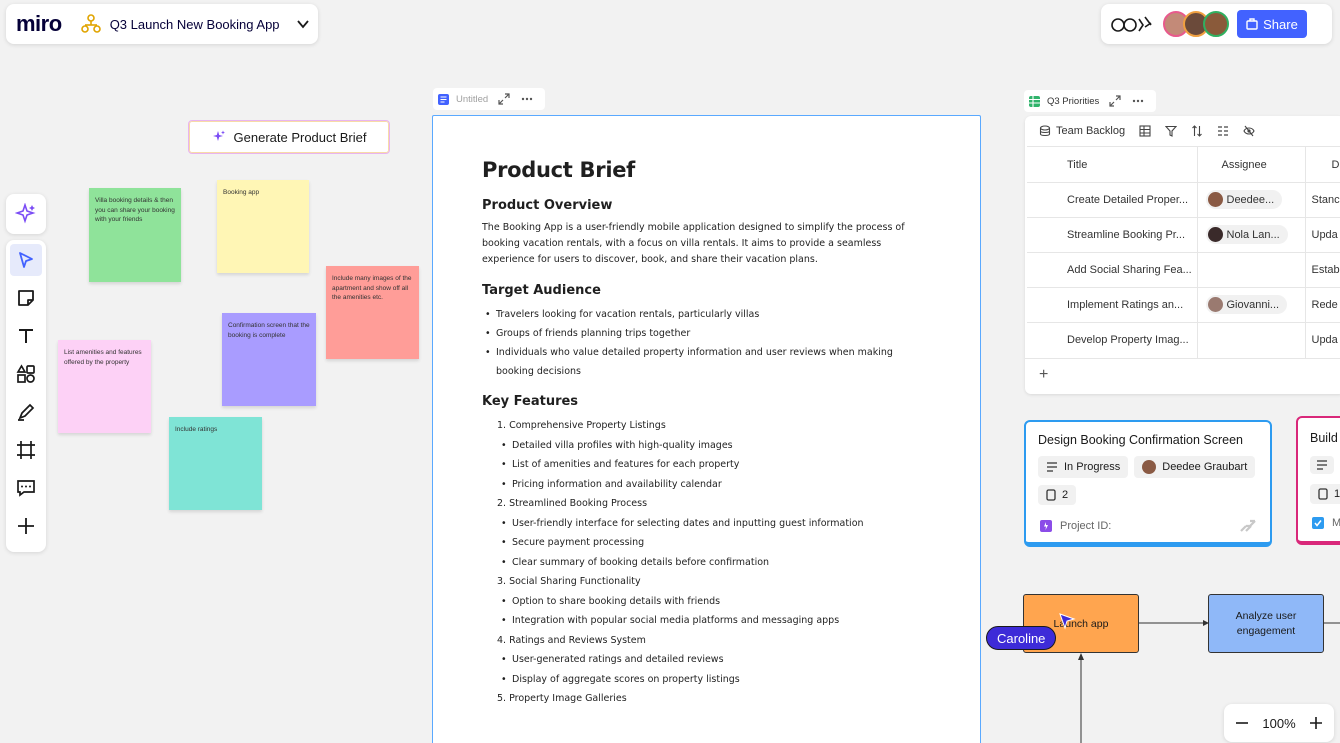 The height and width of the screenshot is (743, 1340). I want to click on section-heading: Target Audience, so click(541, 290).